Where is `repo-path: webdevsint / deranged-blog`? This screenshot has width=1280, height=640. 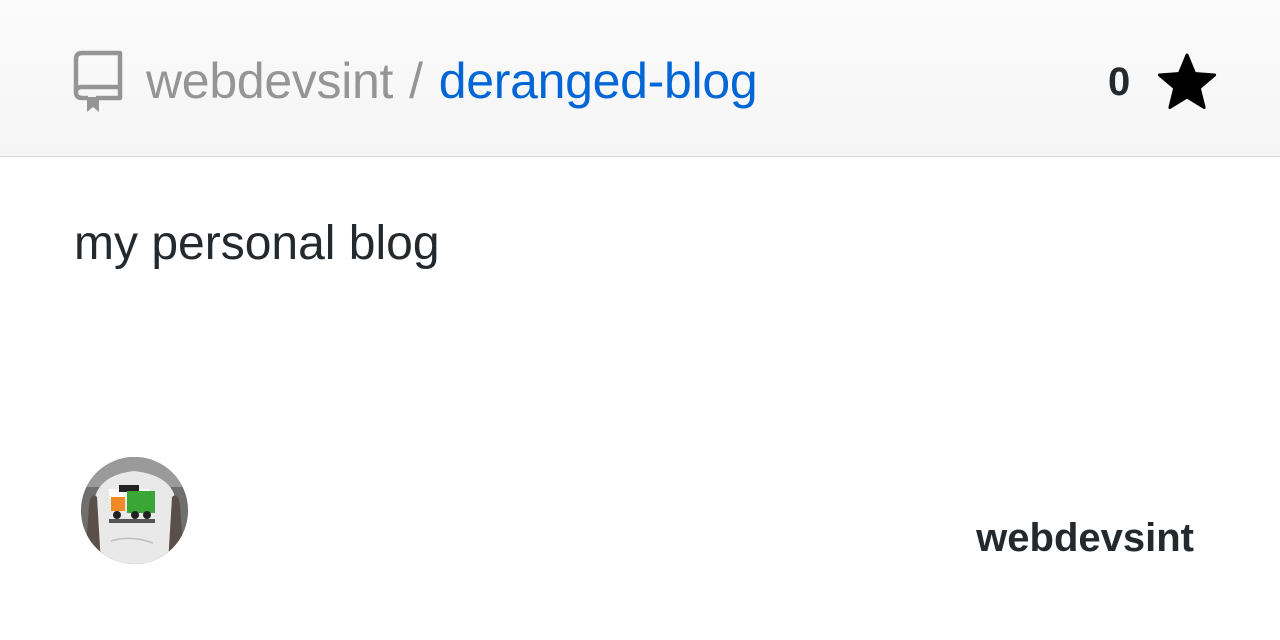
repo-path: webdevsint / deranged-blog is located at coordinates (452, 81).